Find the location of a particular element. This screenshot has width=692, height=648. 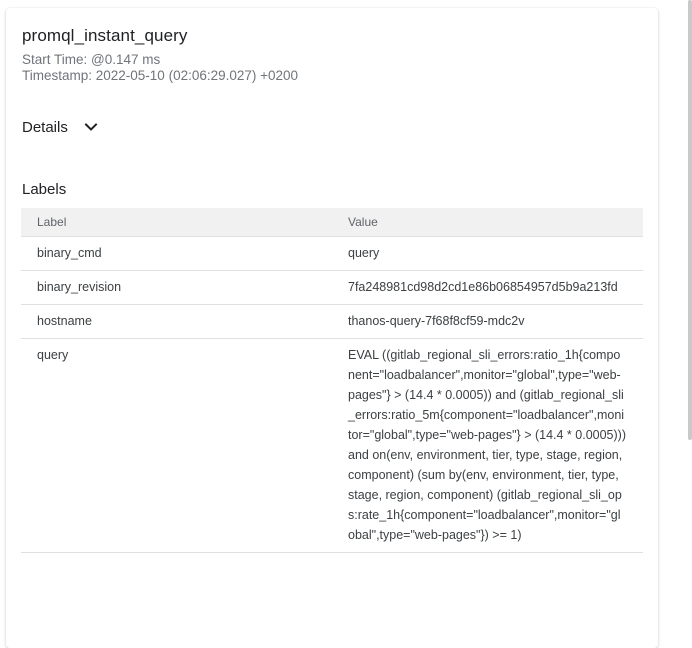

chevron-down-icon is located at coordinates (91, 127).